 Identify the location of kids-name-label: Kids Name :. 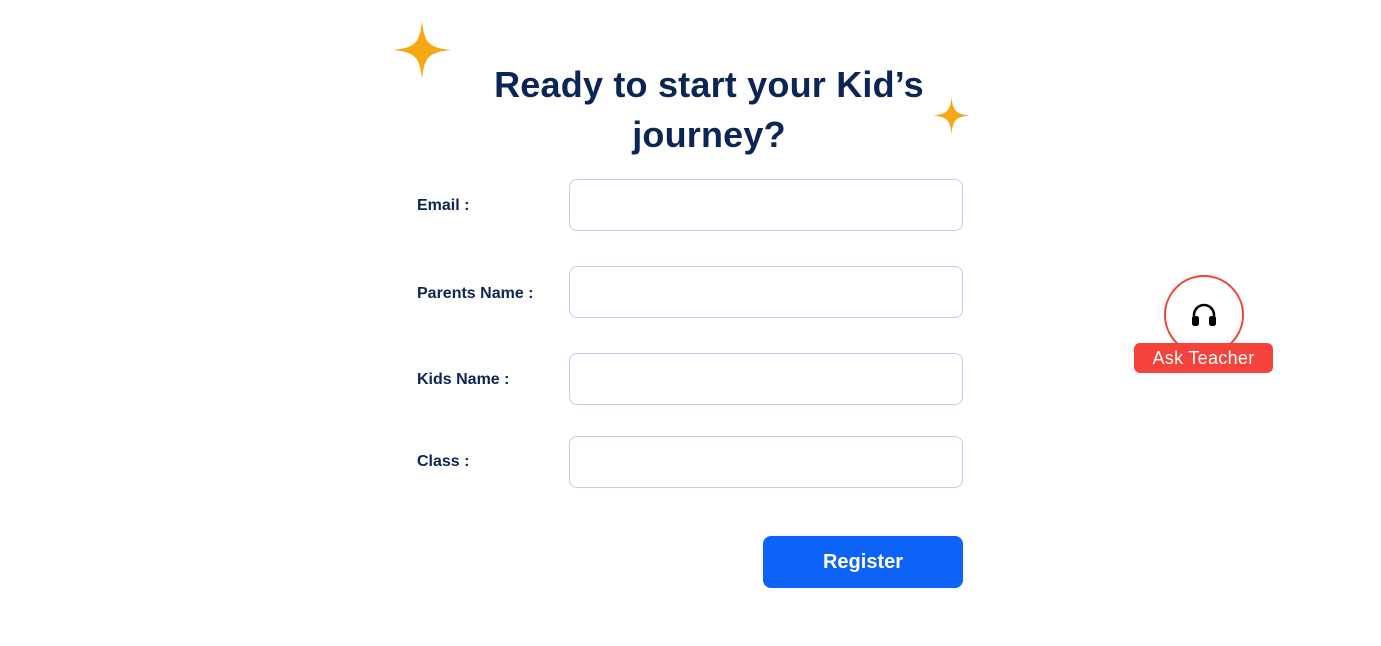
(463, 379).